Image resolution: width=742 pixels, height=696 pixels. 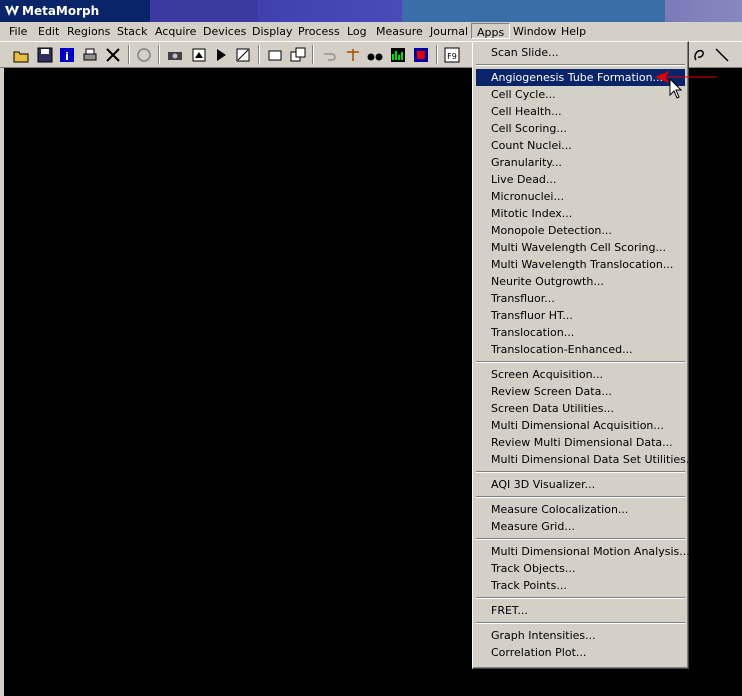 What do you see at coordinates (175, 55) in the screenshot?
I see `camera-icon` at bounding box center [175, 55].